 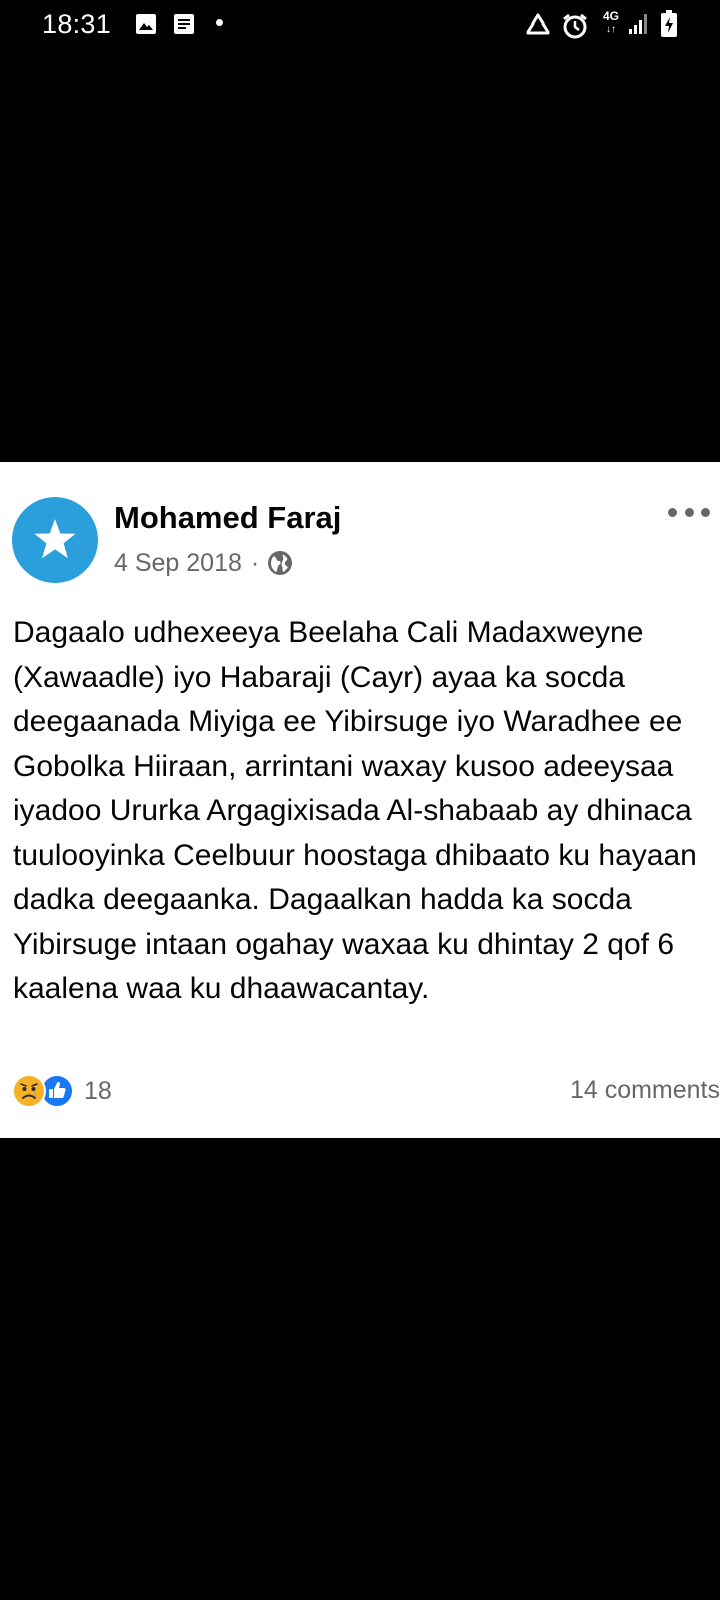 What do you see at coordinates (62, 1091) in the screenshot?
I see `reactions-summary: 18` at bounding box center [62, 1091].